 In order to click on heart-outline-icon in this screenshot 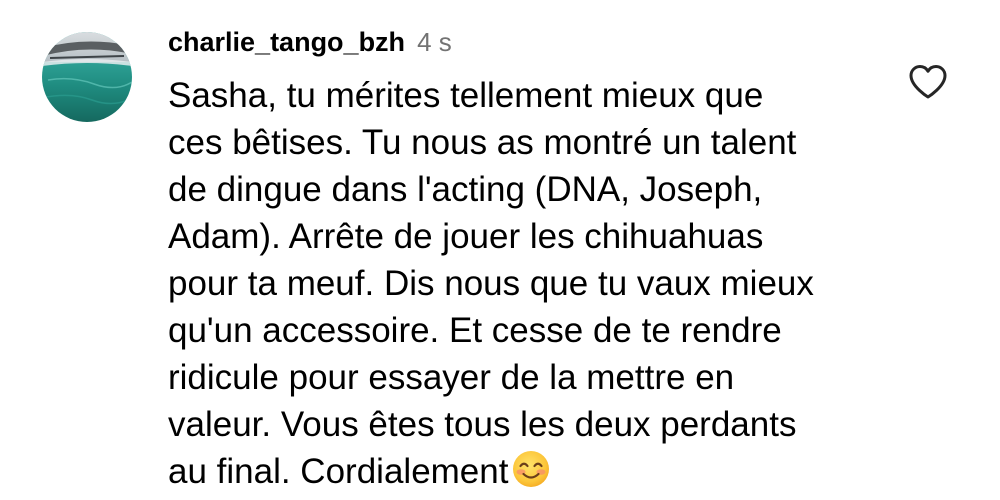, I will do `click(928, 82)`.